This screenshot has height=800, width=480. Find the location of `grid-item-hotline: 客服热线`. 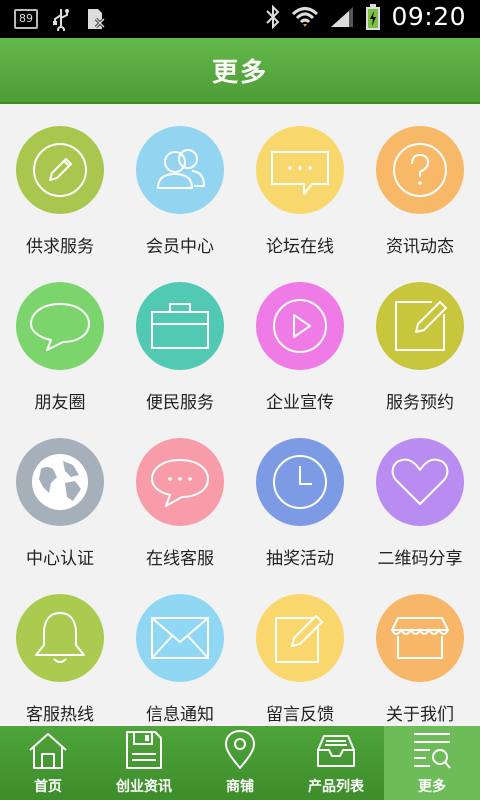

grid-item-hotline: 客服热线 is located at coordinates (60, 650).